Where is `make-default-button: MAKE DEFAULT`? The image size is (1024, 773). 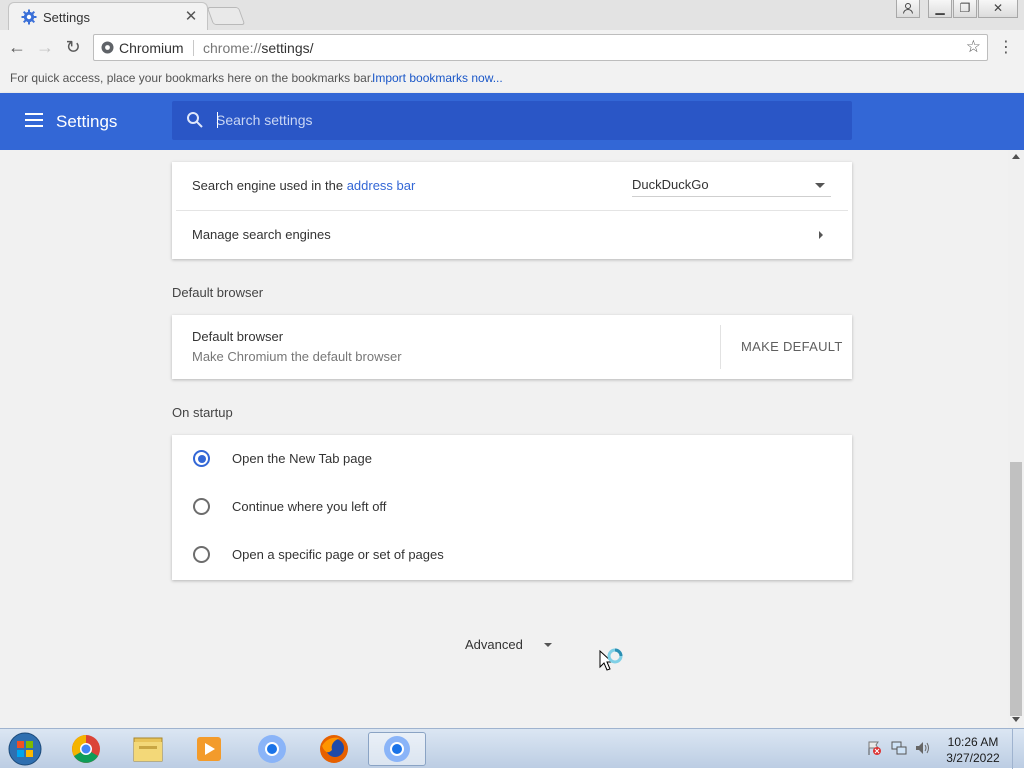 make-default-button: MAKE DEFAULT is located at coordinates (792, 346).